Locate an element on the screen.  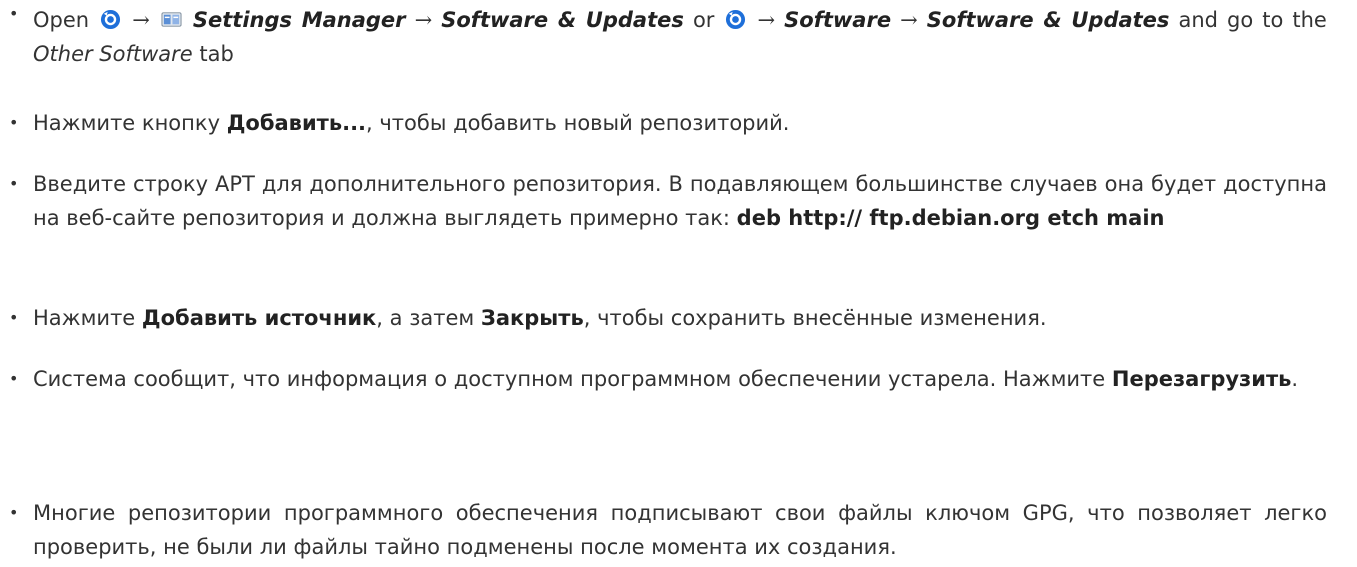
settings-manager-link: Settings Manager is located at coordinates (299, 20).